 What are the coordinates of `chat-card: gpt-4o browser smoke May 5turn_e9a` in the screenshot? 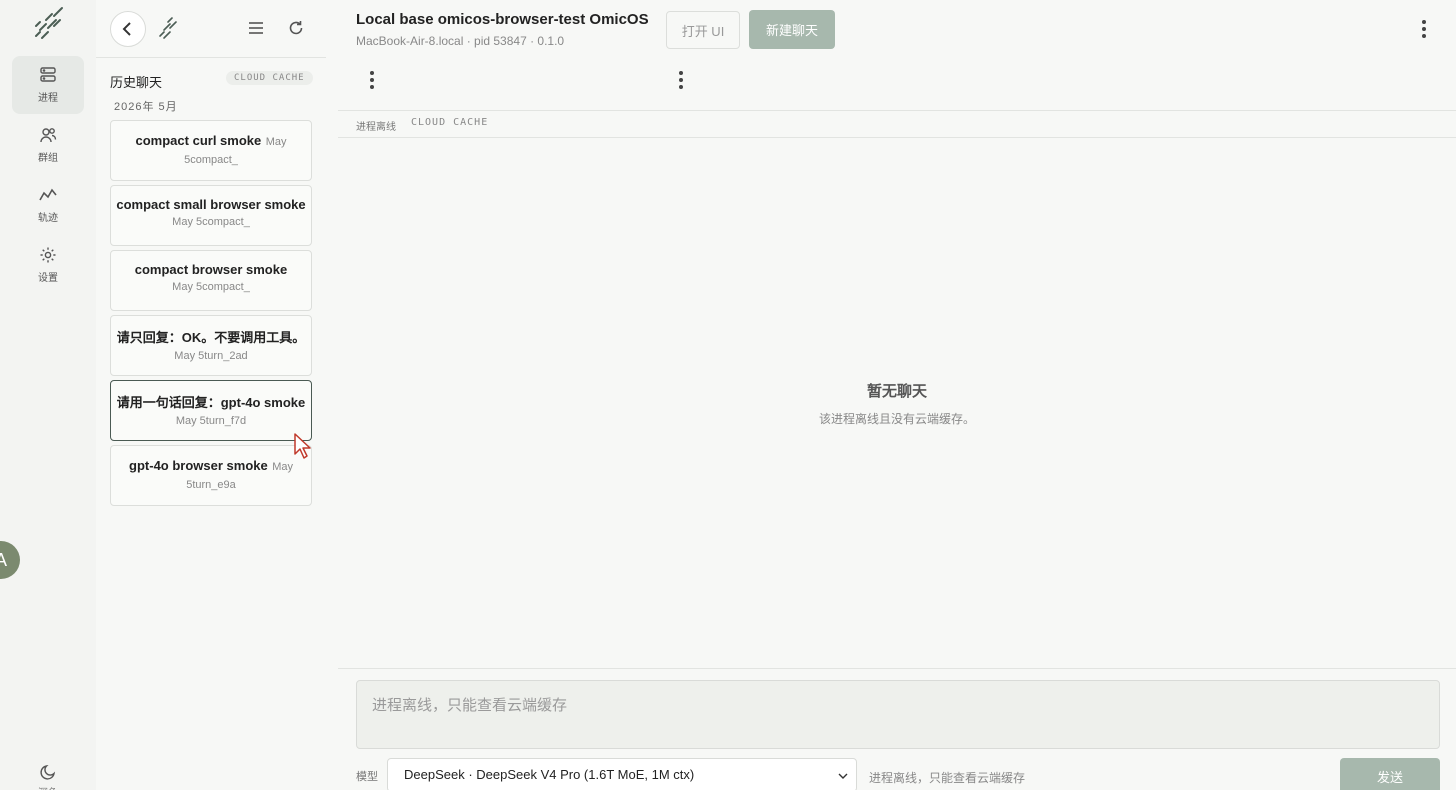 It's located at (211, 475).